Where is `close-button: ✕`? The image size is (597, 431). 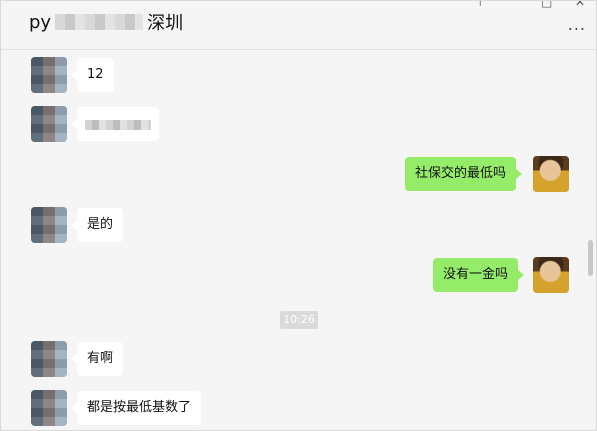 close-button: ✕ is located at coordinates (580, 5).